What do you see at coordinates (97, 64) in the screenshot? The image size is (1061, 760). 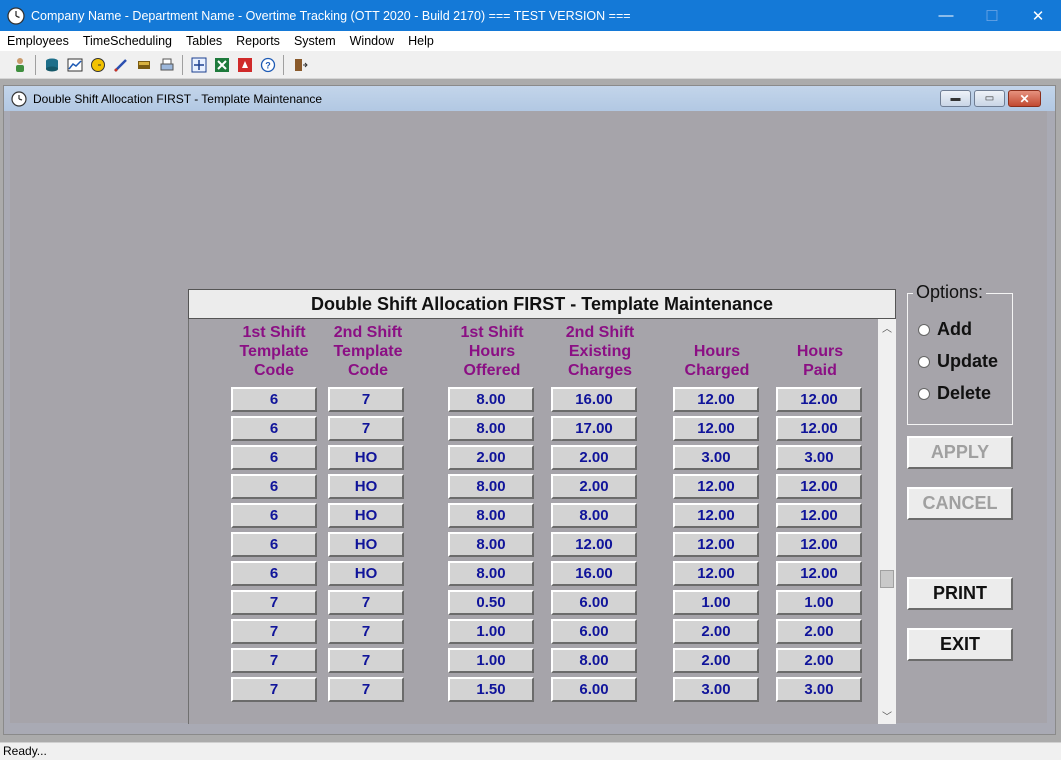 I see `clock-icon` at bounding box center [97, 64].